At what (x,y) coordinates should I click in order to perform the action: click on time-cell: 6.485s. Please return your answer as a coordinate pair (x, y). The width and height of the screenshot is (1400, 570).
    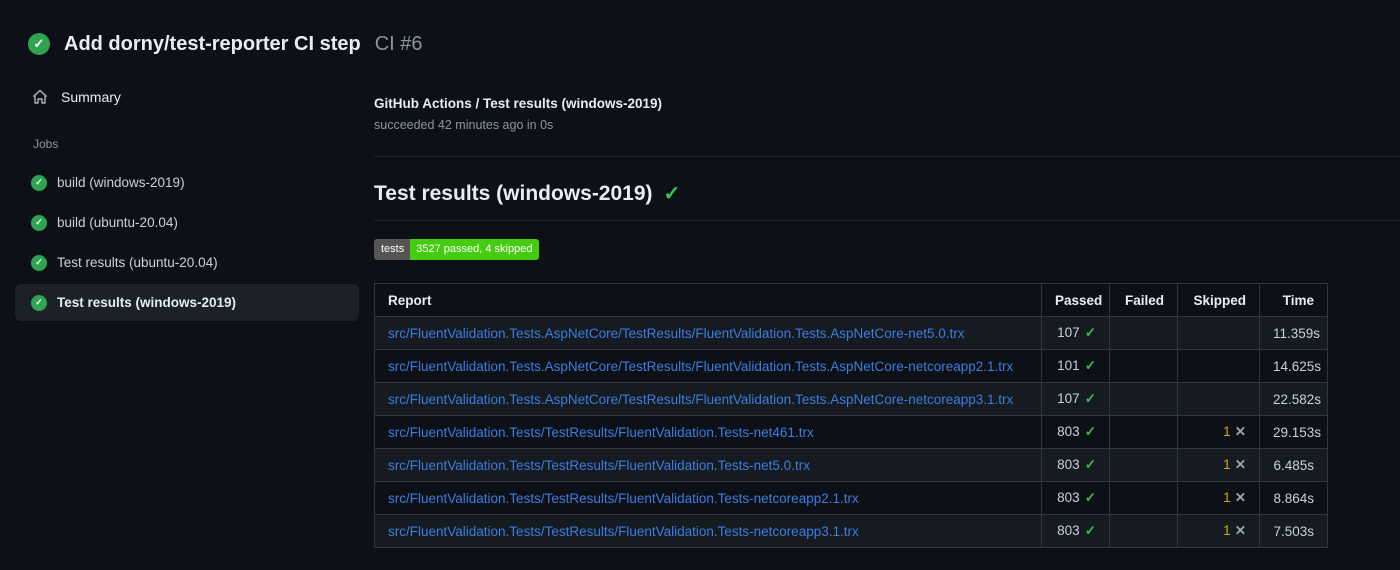
    Looking at the image, I should click on (1293, 465).